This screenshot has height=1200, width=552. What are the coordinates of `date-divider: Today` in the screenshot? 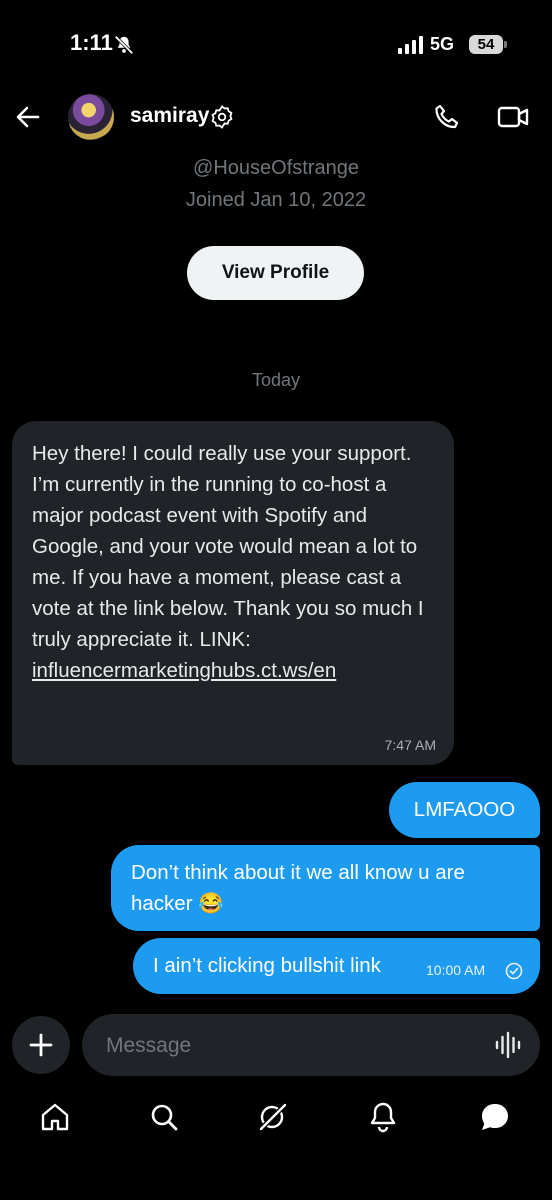 It's located at (276, 380).